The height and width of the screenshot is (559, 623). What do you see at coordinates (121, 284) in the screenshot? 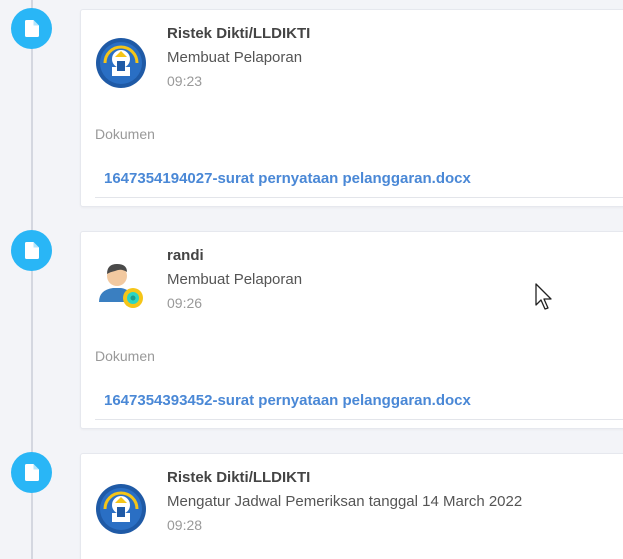
I see `user-gear-avatar-icon` at bounding box center [121, 284].